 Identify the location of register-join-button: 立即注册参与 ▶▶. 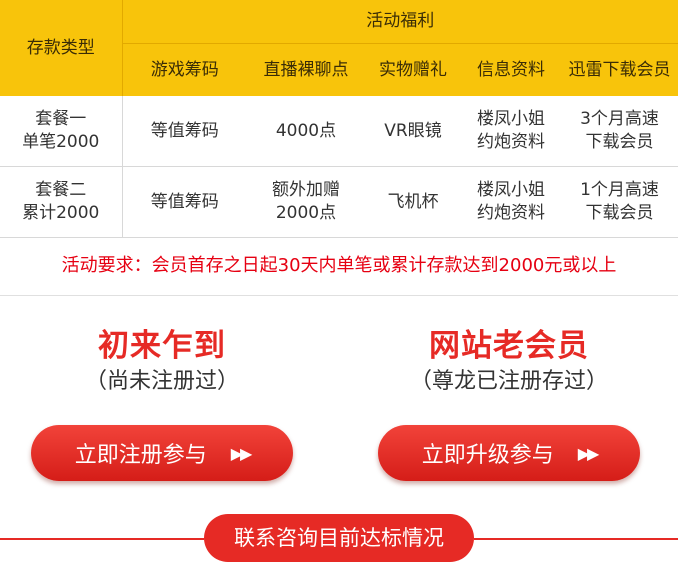
(162, 453).